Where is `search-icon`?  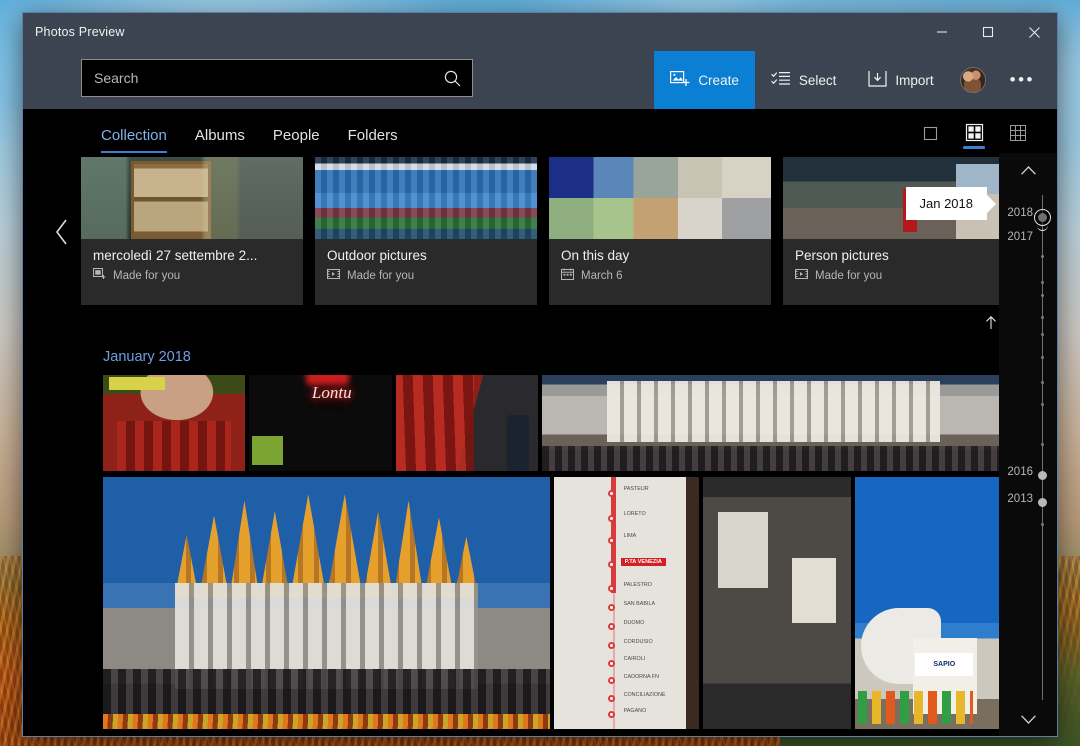
search-icon is located at coordinates (452, 78).